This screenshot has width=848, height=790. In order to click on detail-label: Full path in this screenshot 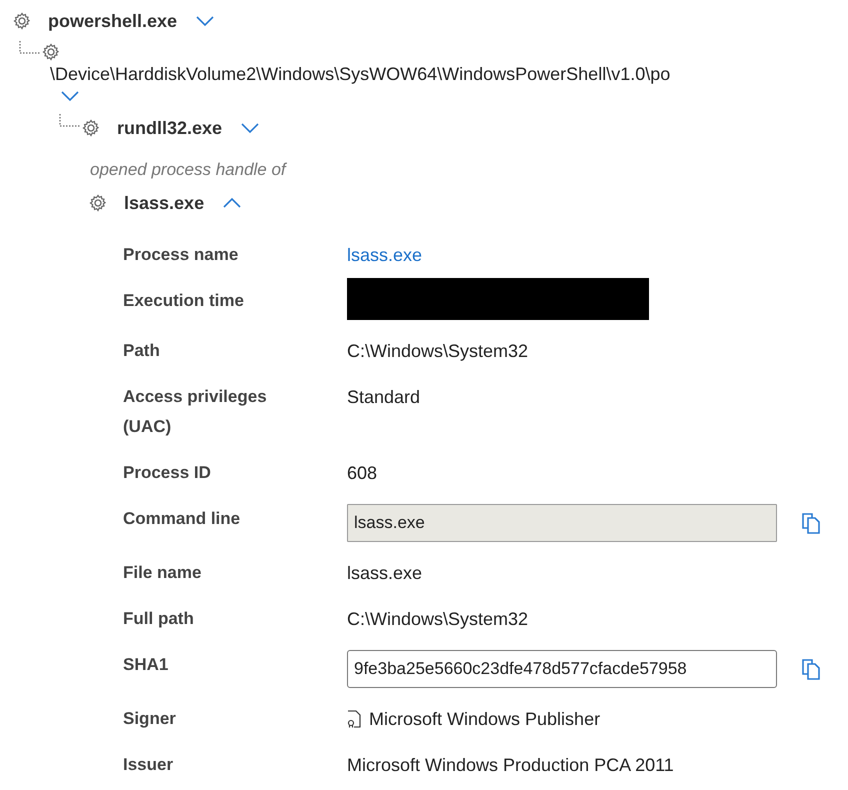, I will do `click(159, 619)`.